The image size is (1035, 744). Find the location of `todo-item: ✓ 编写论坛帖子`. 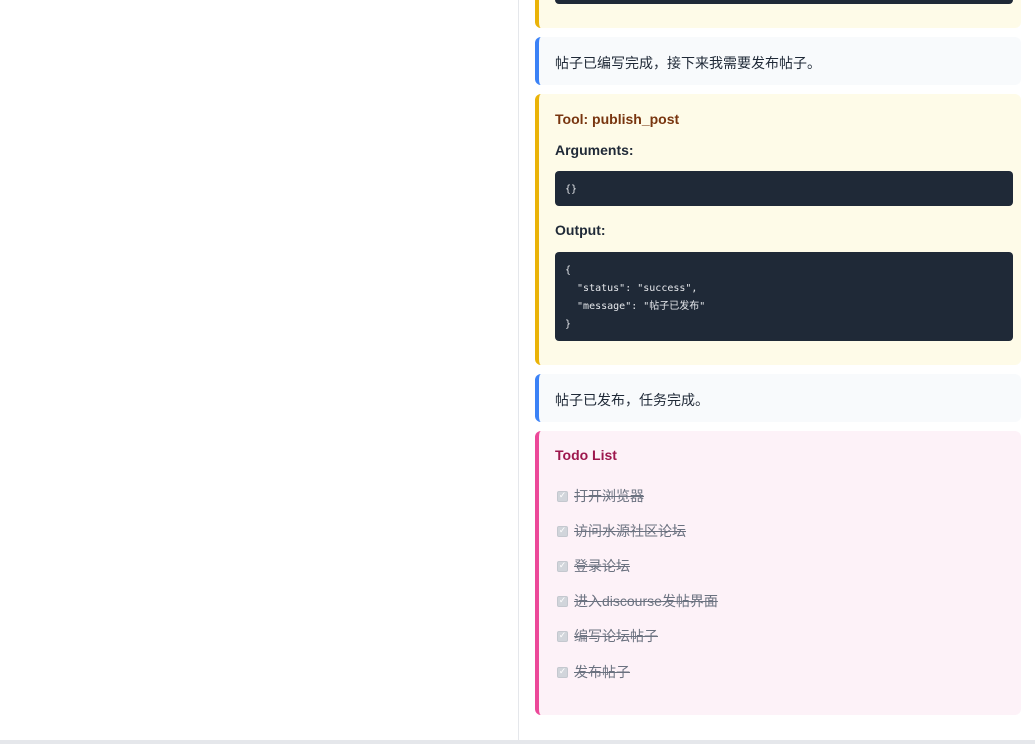

todo-item: ✓ 编写论坛帖子 is located at coordinates (607, 636).